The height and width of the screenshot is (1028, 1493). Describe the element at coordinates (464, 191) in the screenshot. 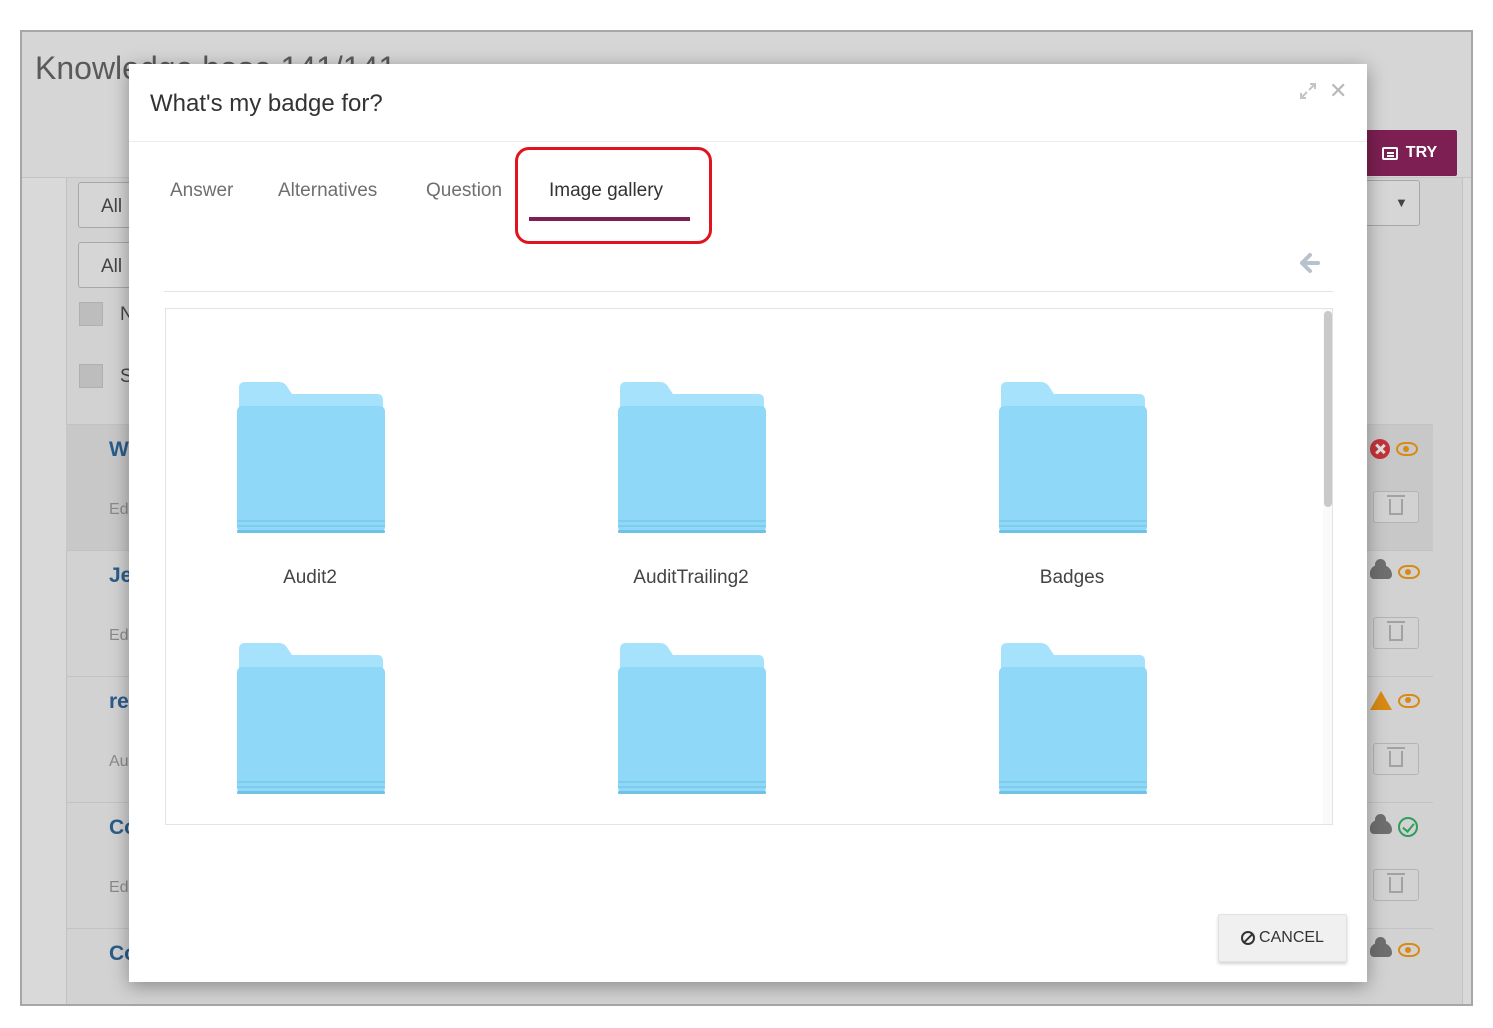

I see `tab-question: Question` at that location.